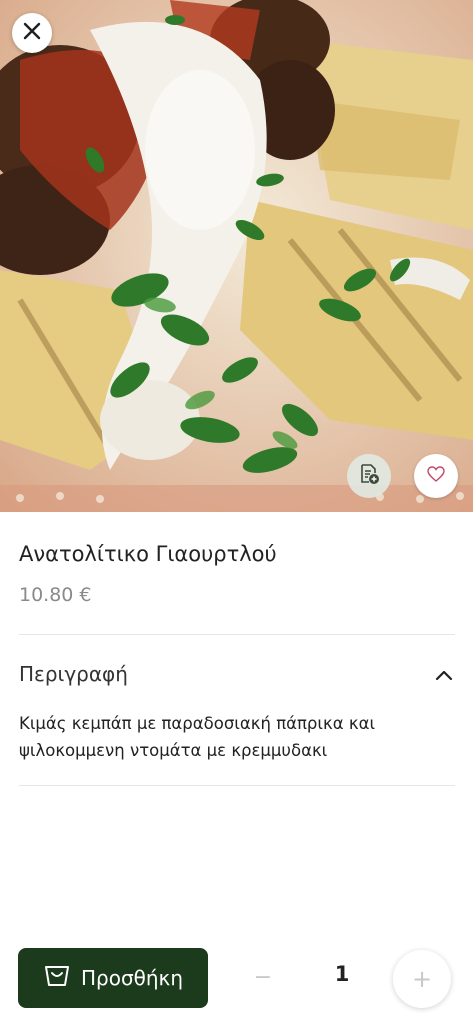 Image resolution: width=473 pixels, height=1024 pixels. I want to click on add-note-button, so click(369, 476).